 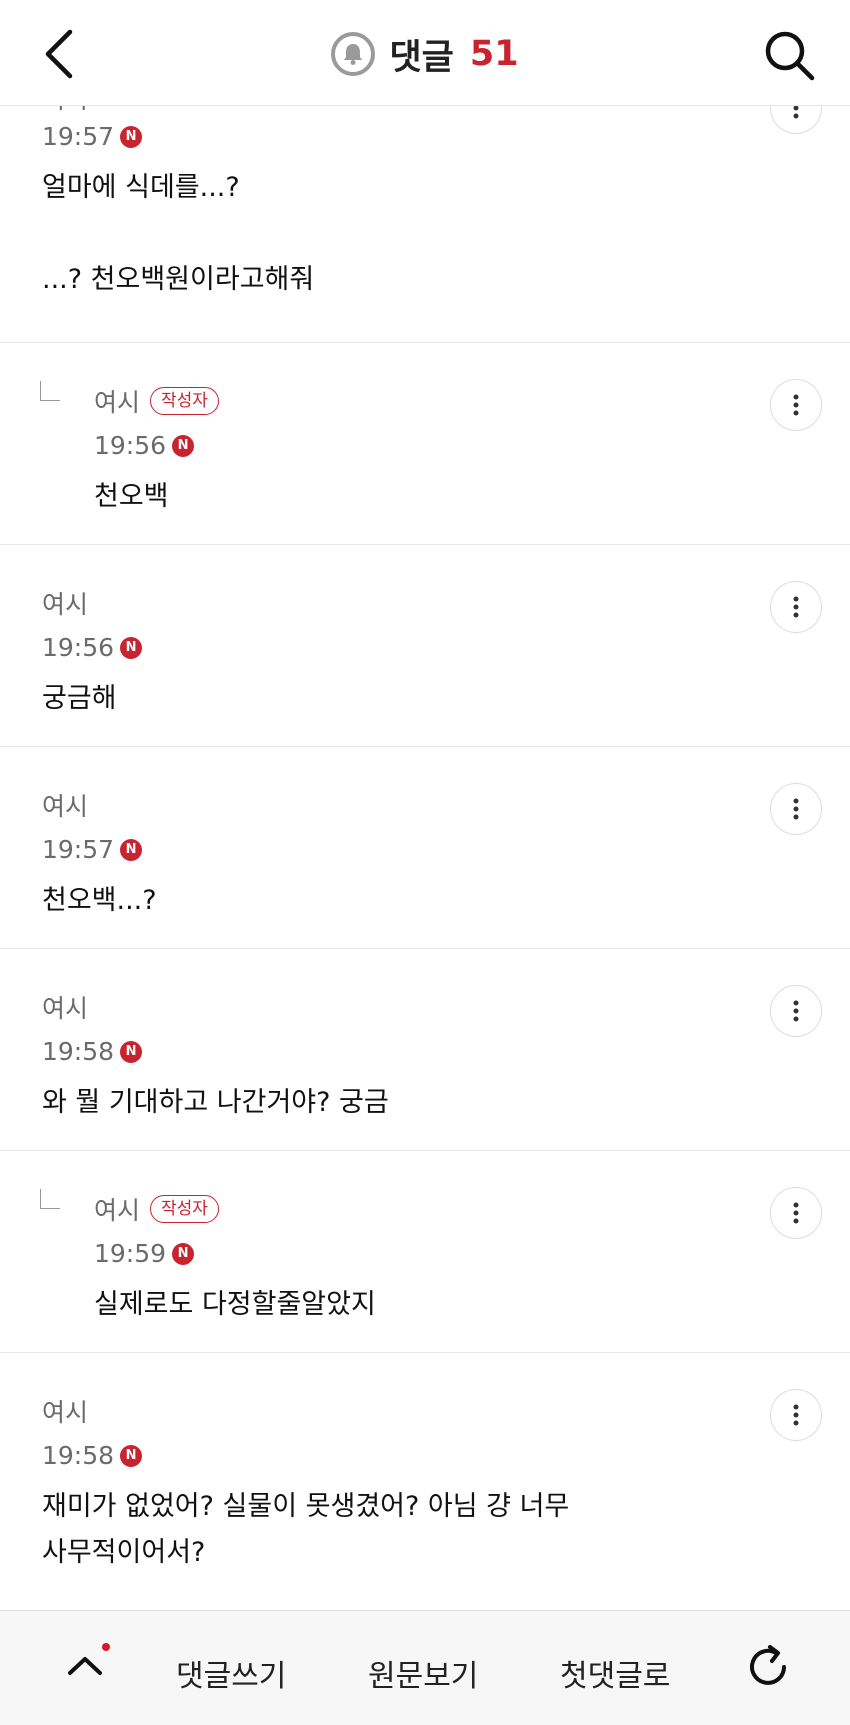 I want to click on refresh-button, so click(x=768, y=1667).